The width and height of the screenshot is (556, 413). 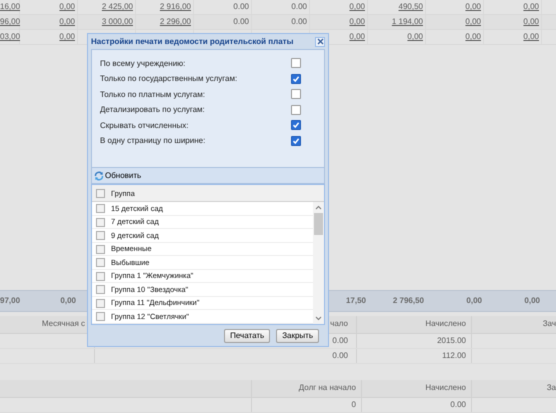 I want to click on scrollbar, so click(x=318, y=263).